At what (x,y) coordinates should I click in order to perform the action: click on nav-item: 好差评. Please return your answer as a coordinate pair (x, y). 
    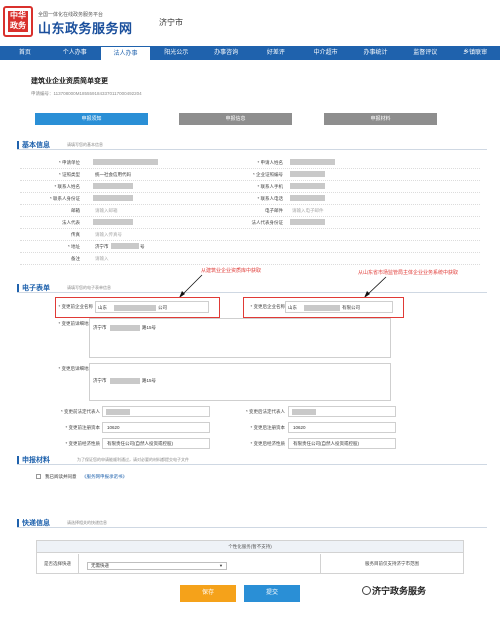
    Looking at the image, I should click on (276, 53).